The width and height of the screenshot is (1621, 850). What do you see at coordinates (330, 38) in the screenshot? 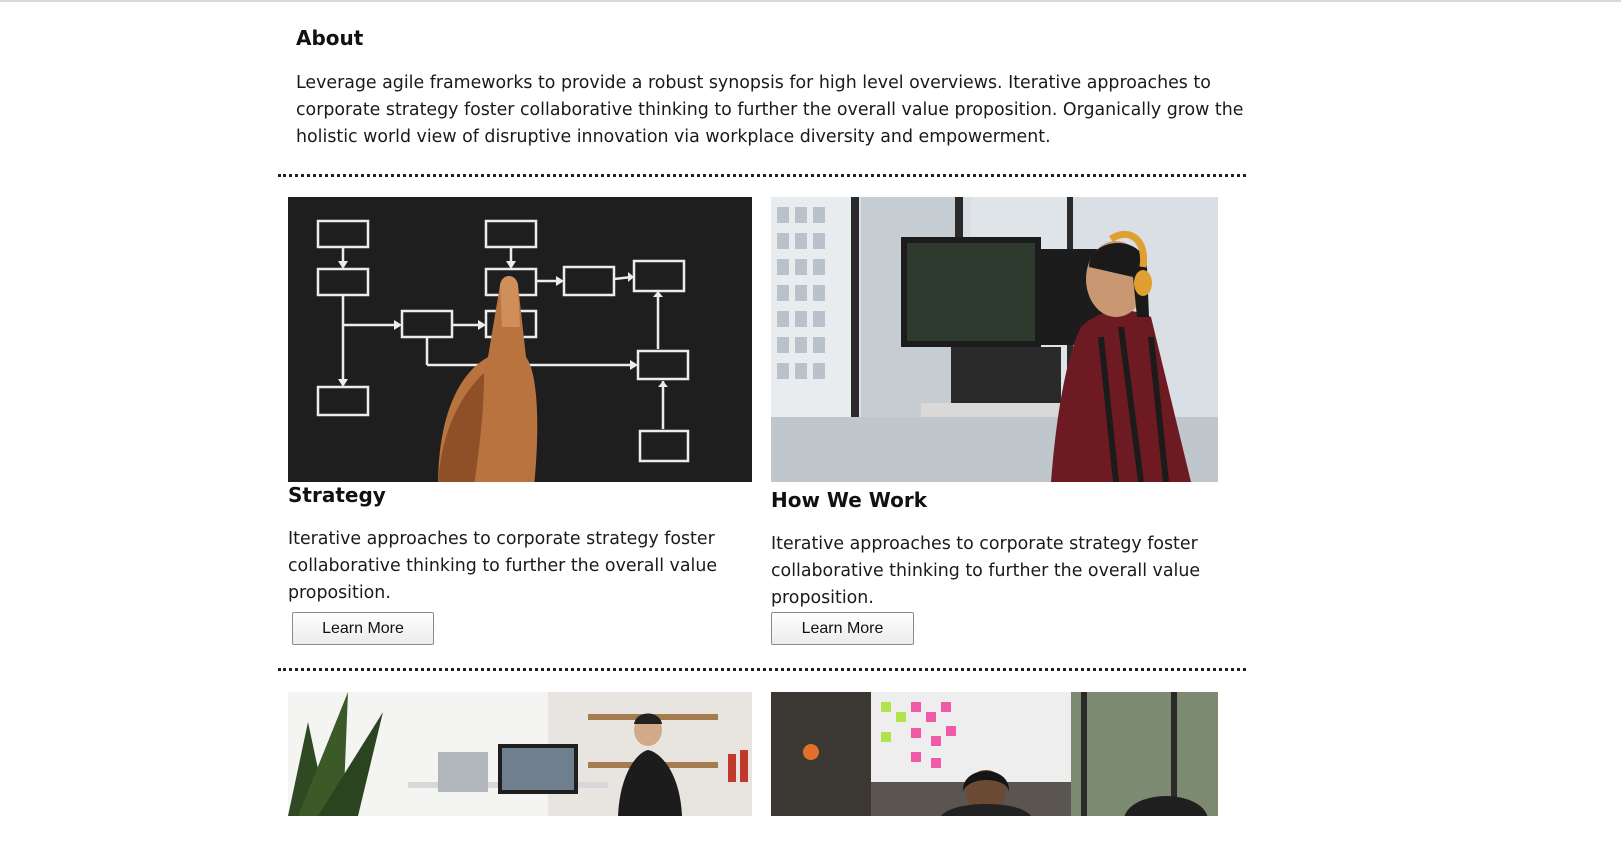
I see `about-heading: About` at bounding box center [330, 38].